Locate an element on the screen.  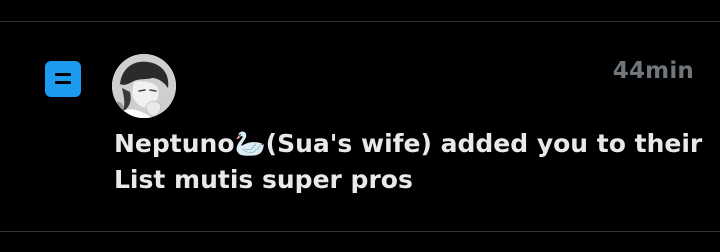
top-divider is located at coordinates (360, 21).